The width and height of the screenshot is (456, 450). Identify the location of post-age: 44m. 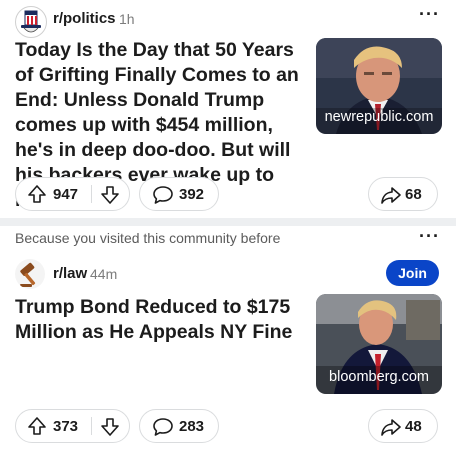
(104, 274).